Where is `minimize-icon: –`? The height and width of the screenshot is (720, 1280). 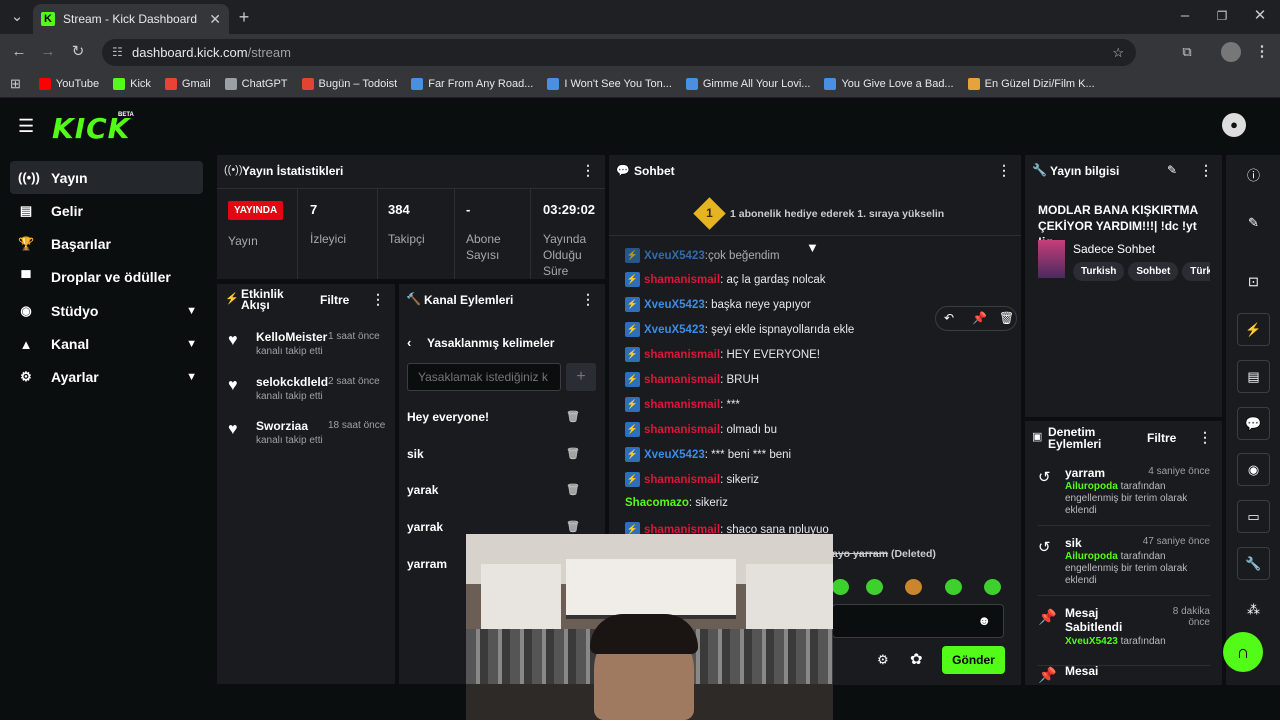 minimize-icon: – is located at coordinates (1185, 16).